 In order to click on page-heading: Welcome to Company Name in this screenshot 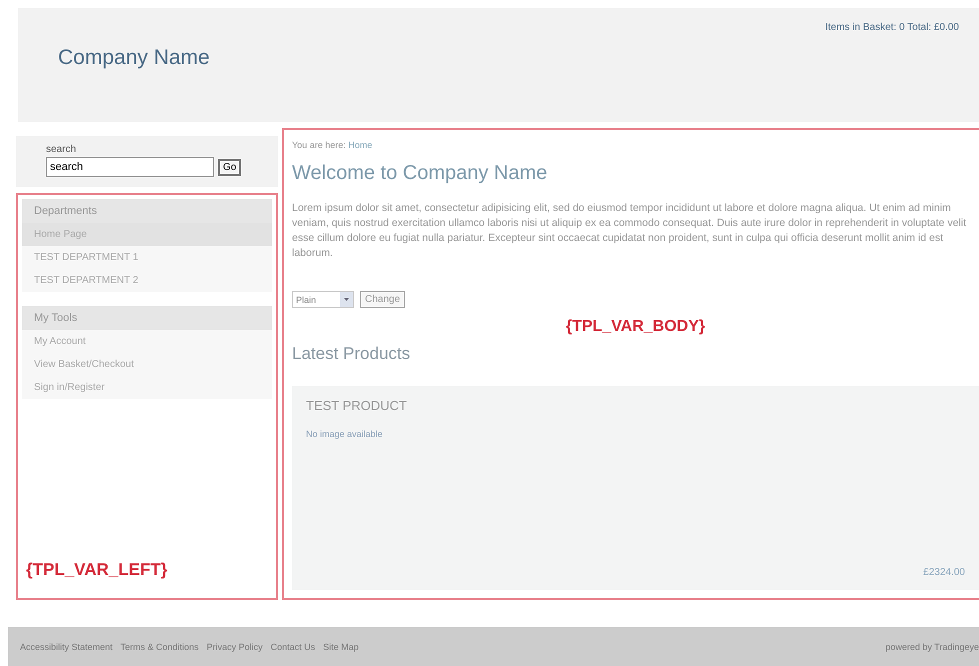, I will do `click(420, 173)`.